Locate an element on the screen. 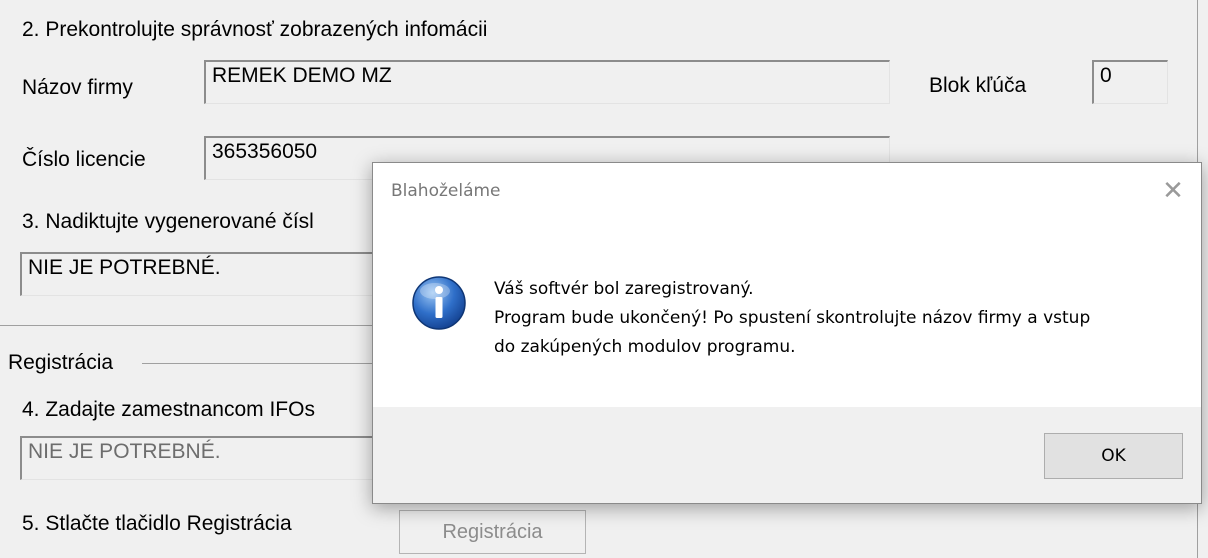 This screenshot has width=1208, height=558. company-name-field: REMEK DEMO MZ is located at coordinates (547, 82).